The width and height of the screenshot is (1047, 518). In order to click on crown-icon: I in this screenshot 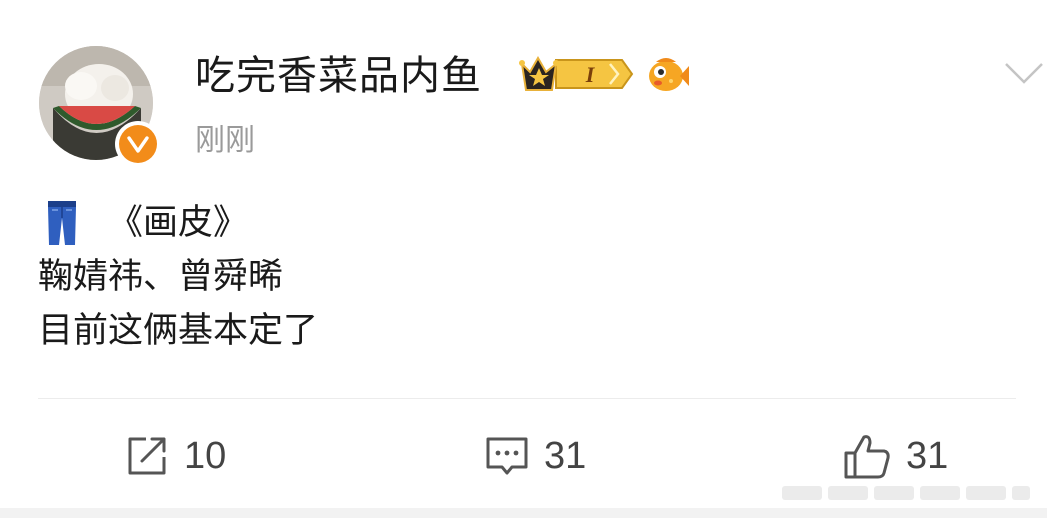, I will do `click(576, 73)`.